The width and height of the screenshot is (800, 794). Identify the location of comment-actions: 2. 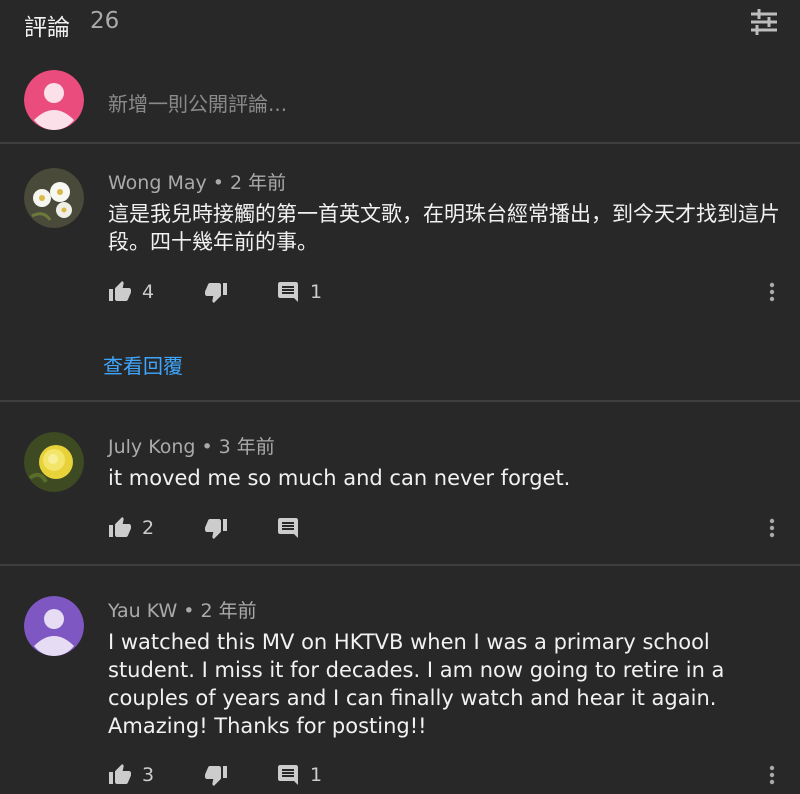
(400, 528).